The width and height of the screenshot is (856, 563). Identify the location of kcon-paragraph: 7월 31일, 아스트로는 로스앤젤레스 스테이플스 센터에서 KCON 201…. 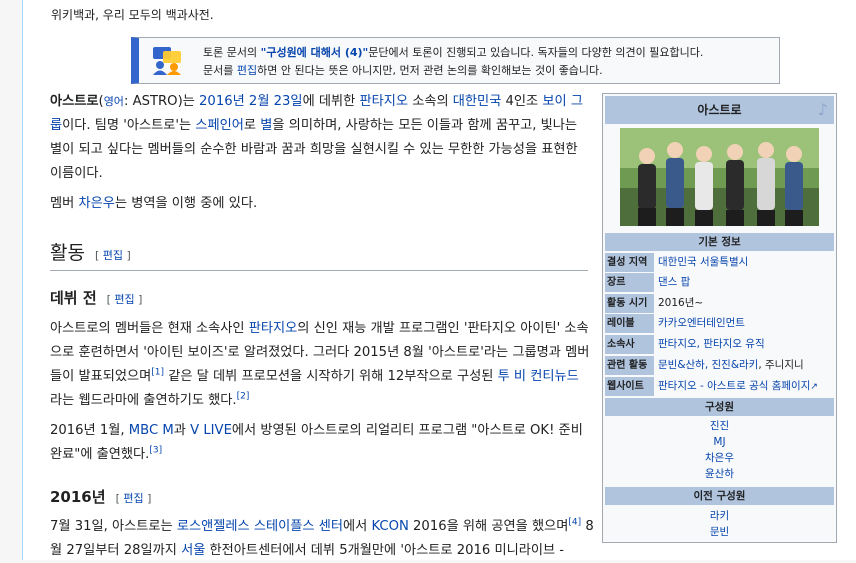
(322, 537).